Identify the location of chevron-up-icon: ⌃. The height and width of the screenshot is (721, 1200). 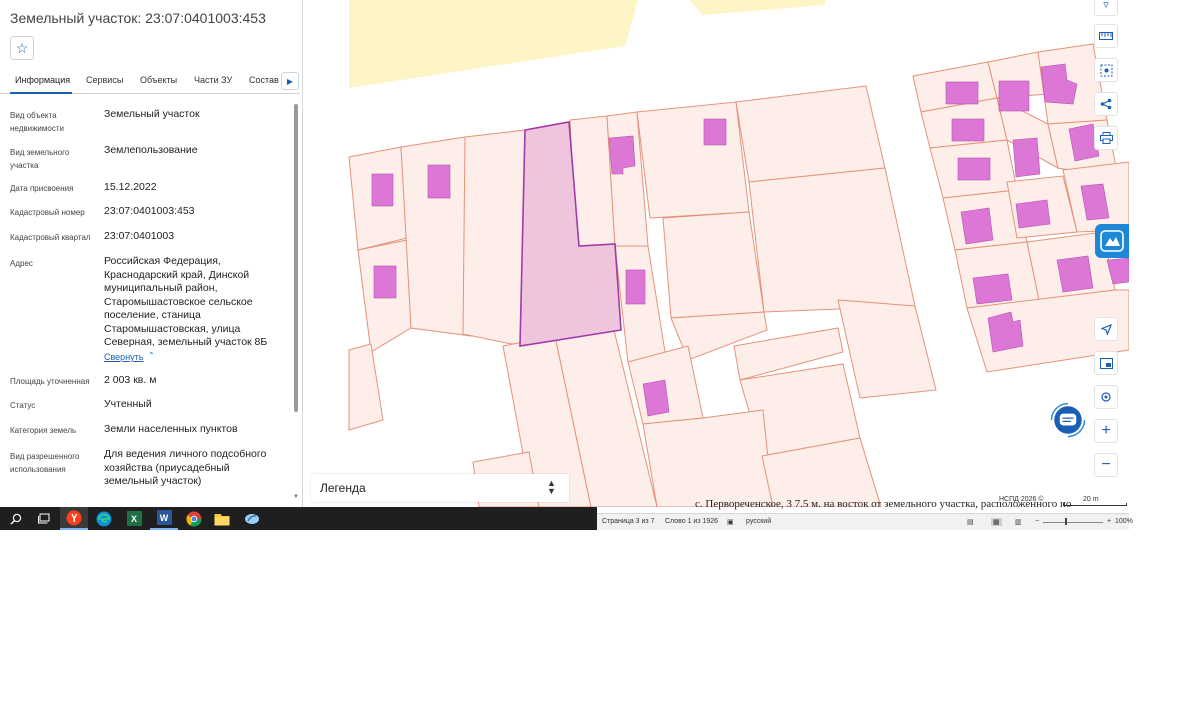
(151, 355).